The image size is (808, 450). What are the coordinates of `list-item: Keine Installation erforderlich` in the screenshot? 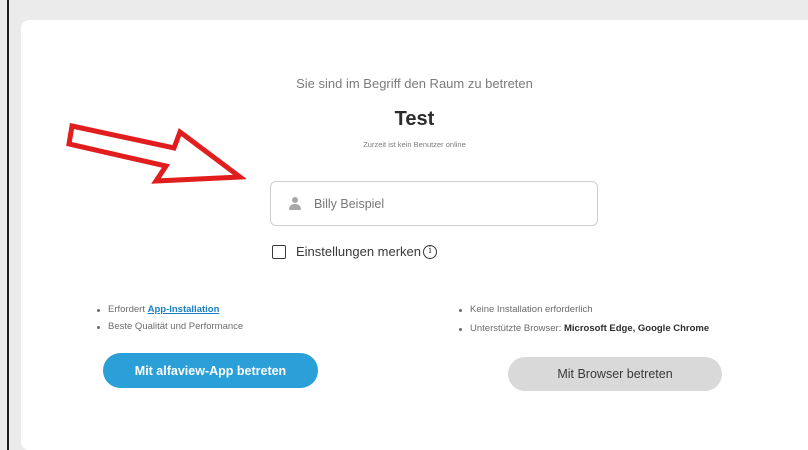 It's located at (583, 312).